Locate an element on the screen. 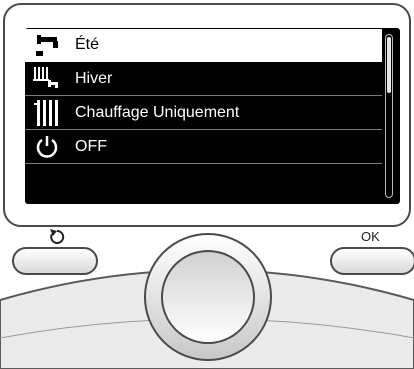 The image size is (414, 369). menu-item-off: OFF is located at coordinates (203, 147).